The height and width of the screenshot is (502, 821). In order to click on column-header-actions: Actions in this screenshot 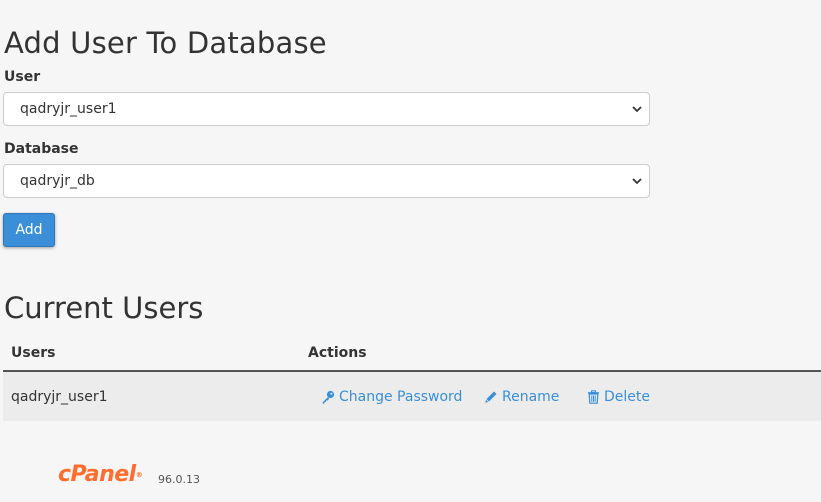, I will do `click(337, 353)`.